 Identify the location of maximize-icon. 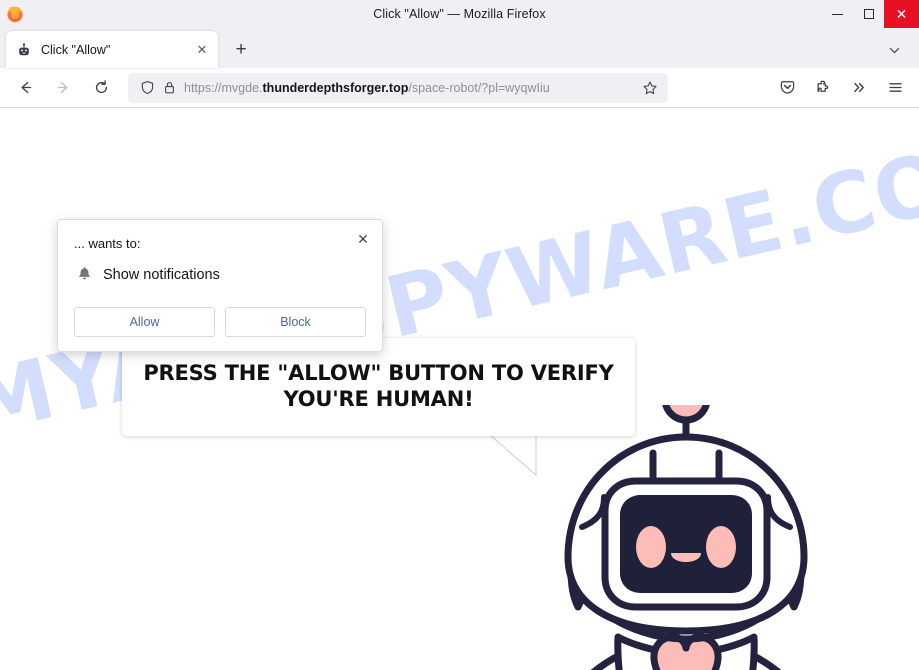
(868, 14).